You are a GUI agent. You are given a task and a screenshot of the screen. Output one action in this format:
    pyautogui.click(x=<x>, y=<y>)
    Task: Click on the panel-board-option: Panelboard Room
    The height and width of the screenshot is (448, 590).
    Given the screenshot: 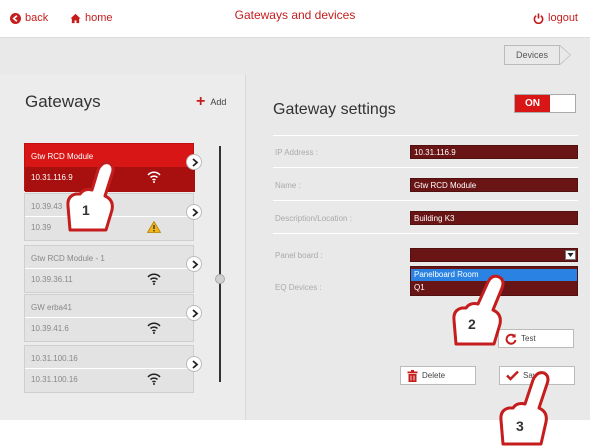 What is the action you would take?
    pyautogui.click(x=494, y=275)
    